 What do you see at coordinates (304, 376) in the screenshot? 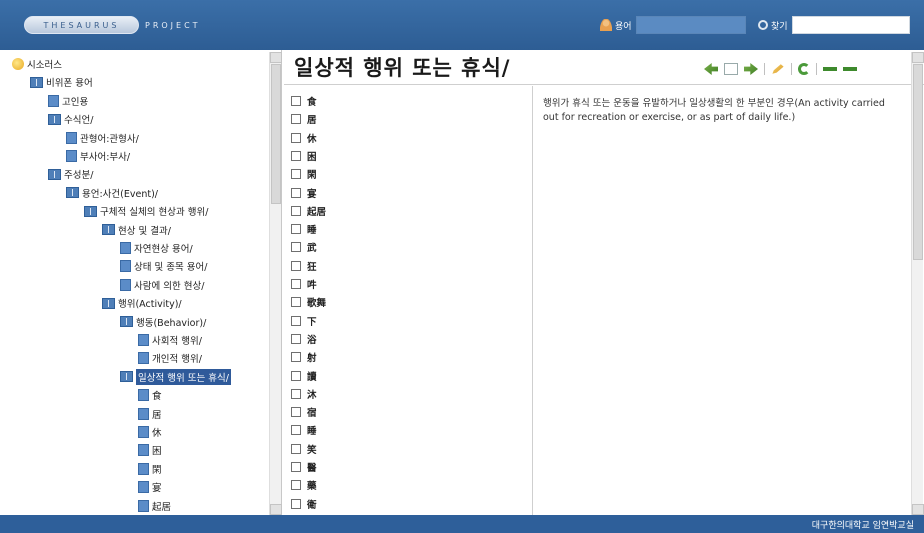
I see `term-row: 讀` at bounding box center [304, 376].